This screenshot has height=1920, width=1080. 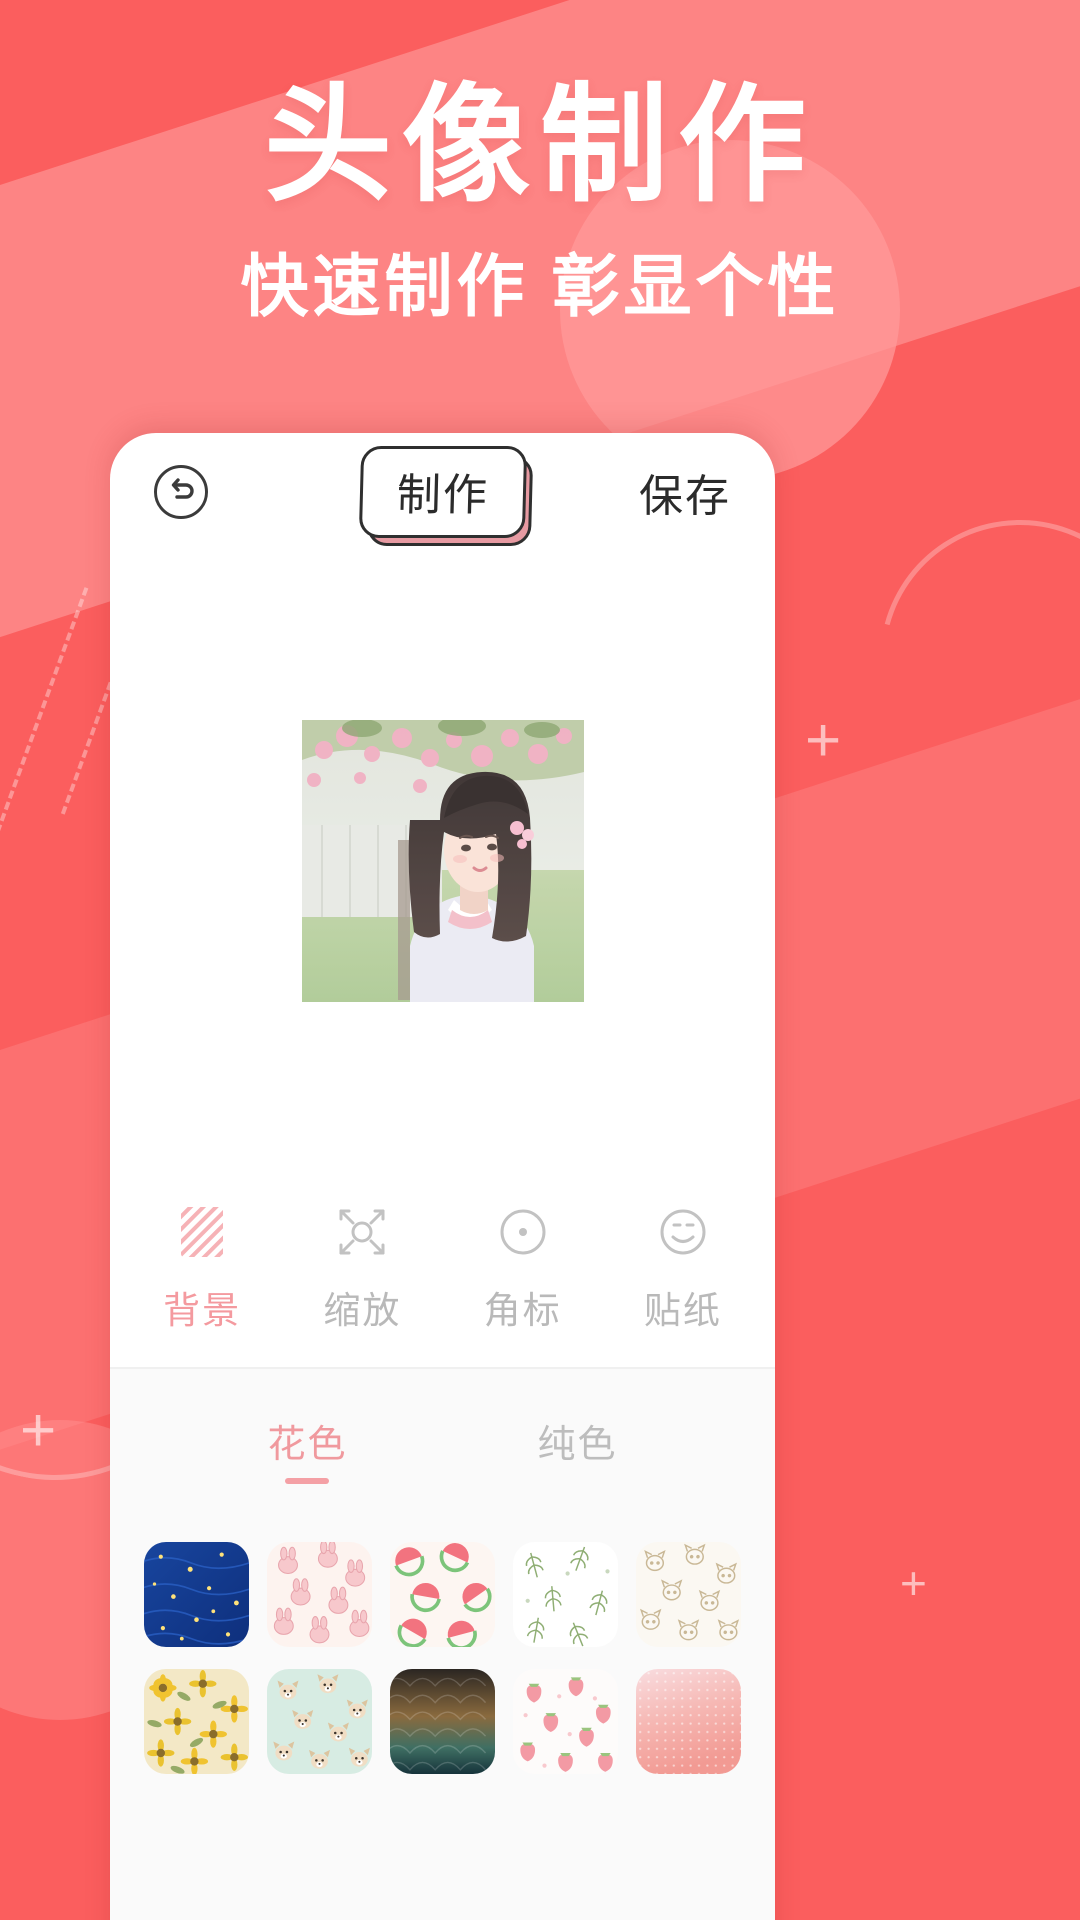 What do you see at coordinates (202, 1269) in the screenshot?
I see `tool-background: 背景` at bounding box center [202, 1269].